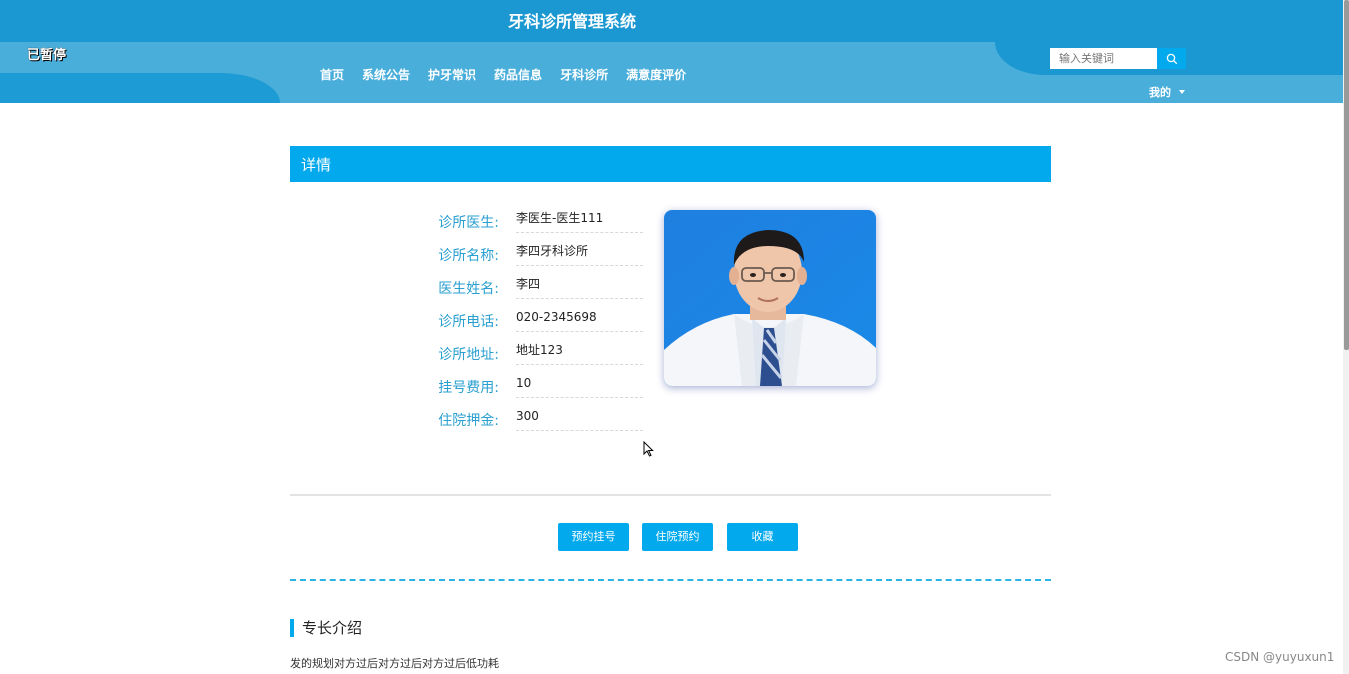  I want to click on field-row: 诊所电话: 020-2345698, so click(531, 320).